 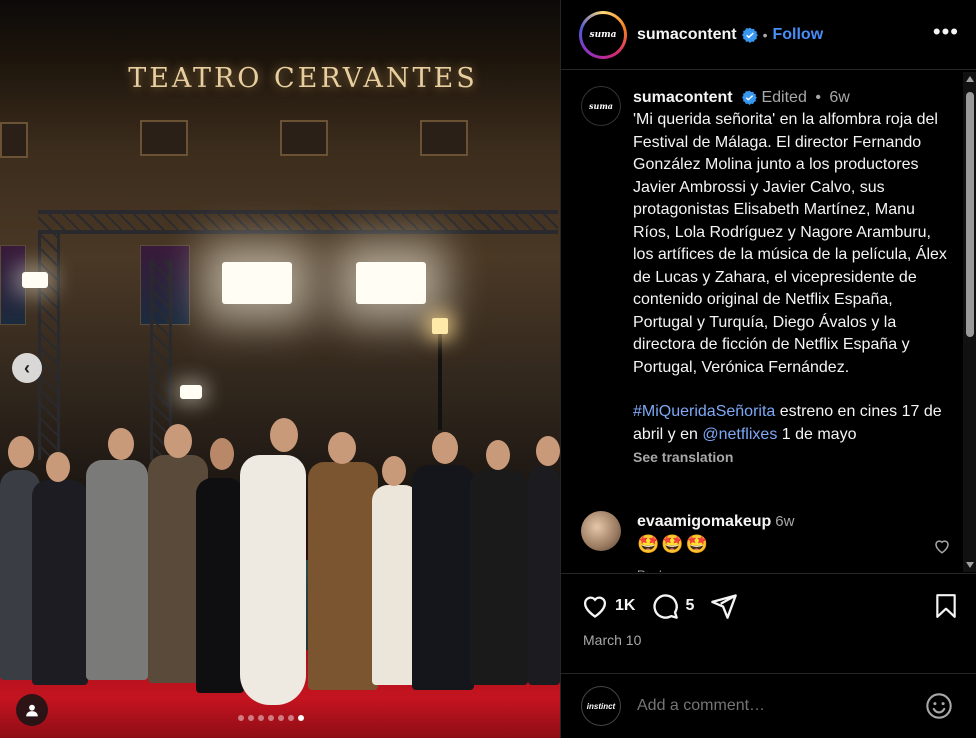 What do you see at coordinates (298, 222) in the screenshot?
I see `lighting-truss` at bounding box center [298, 222].